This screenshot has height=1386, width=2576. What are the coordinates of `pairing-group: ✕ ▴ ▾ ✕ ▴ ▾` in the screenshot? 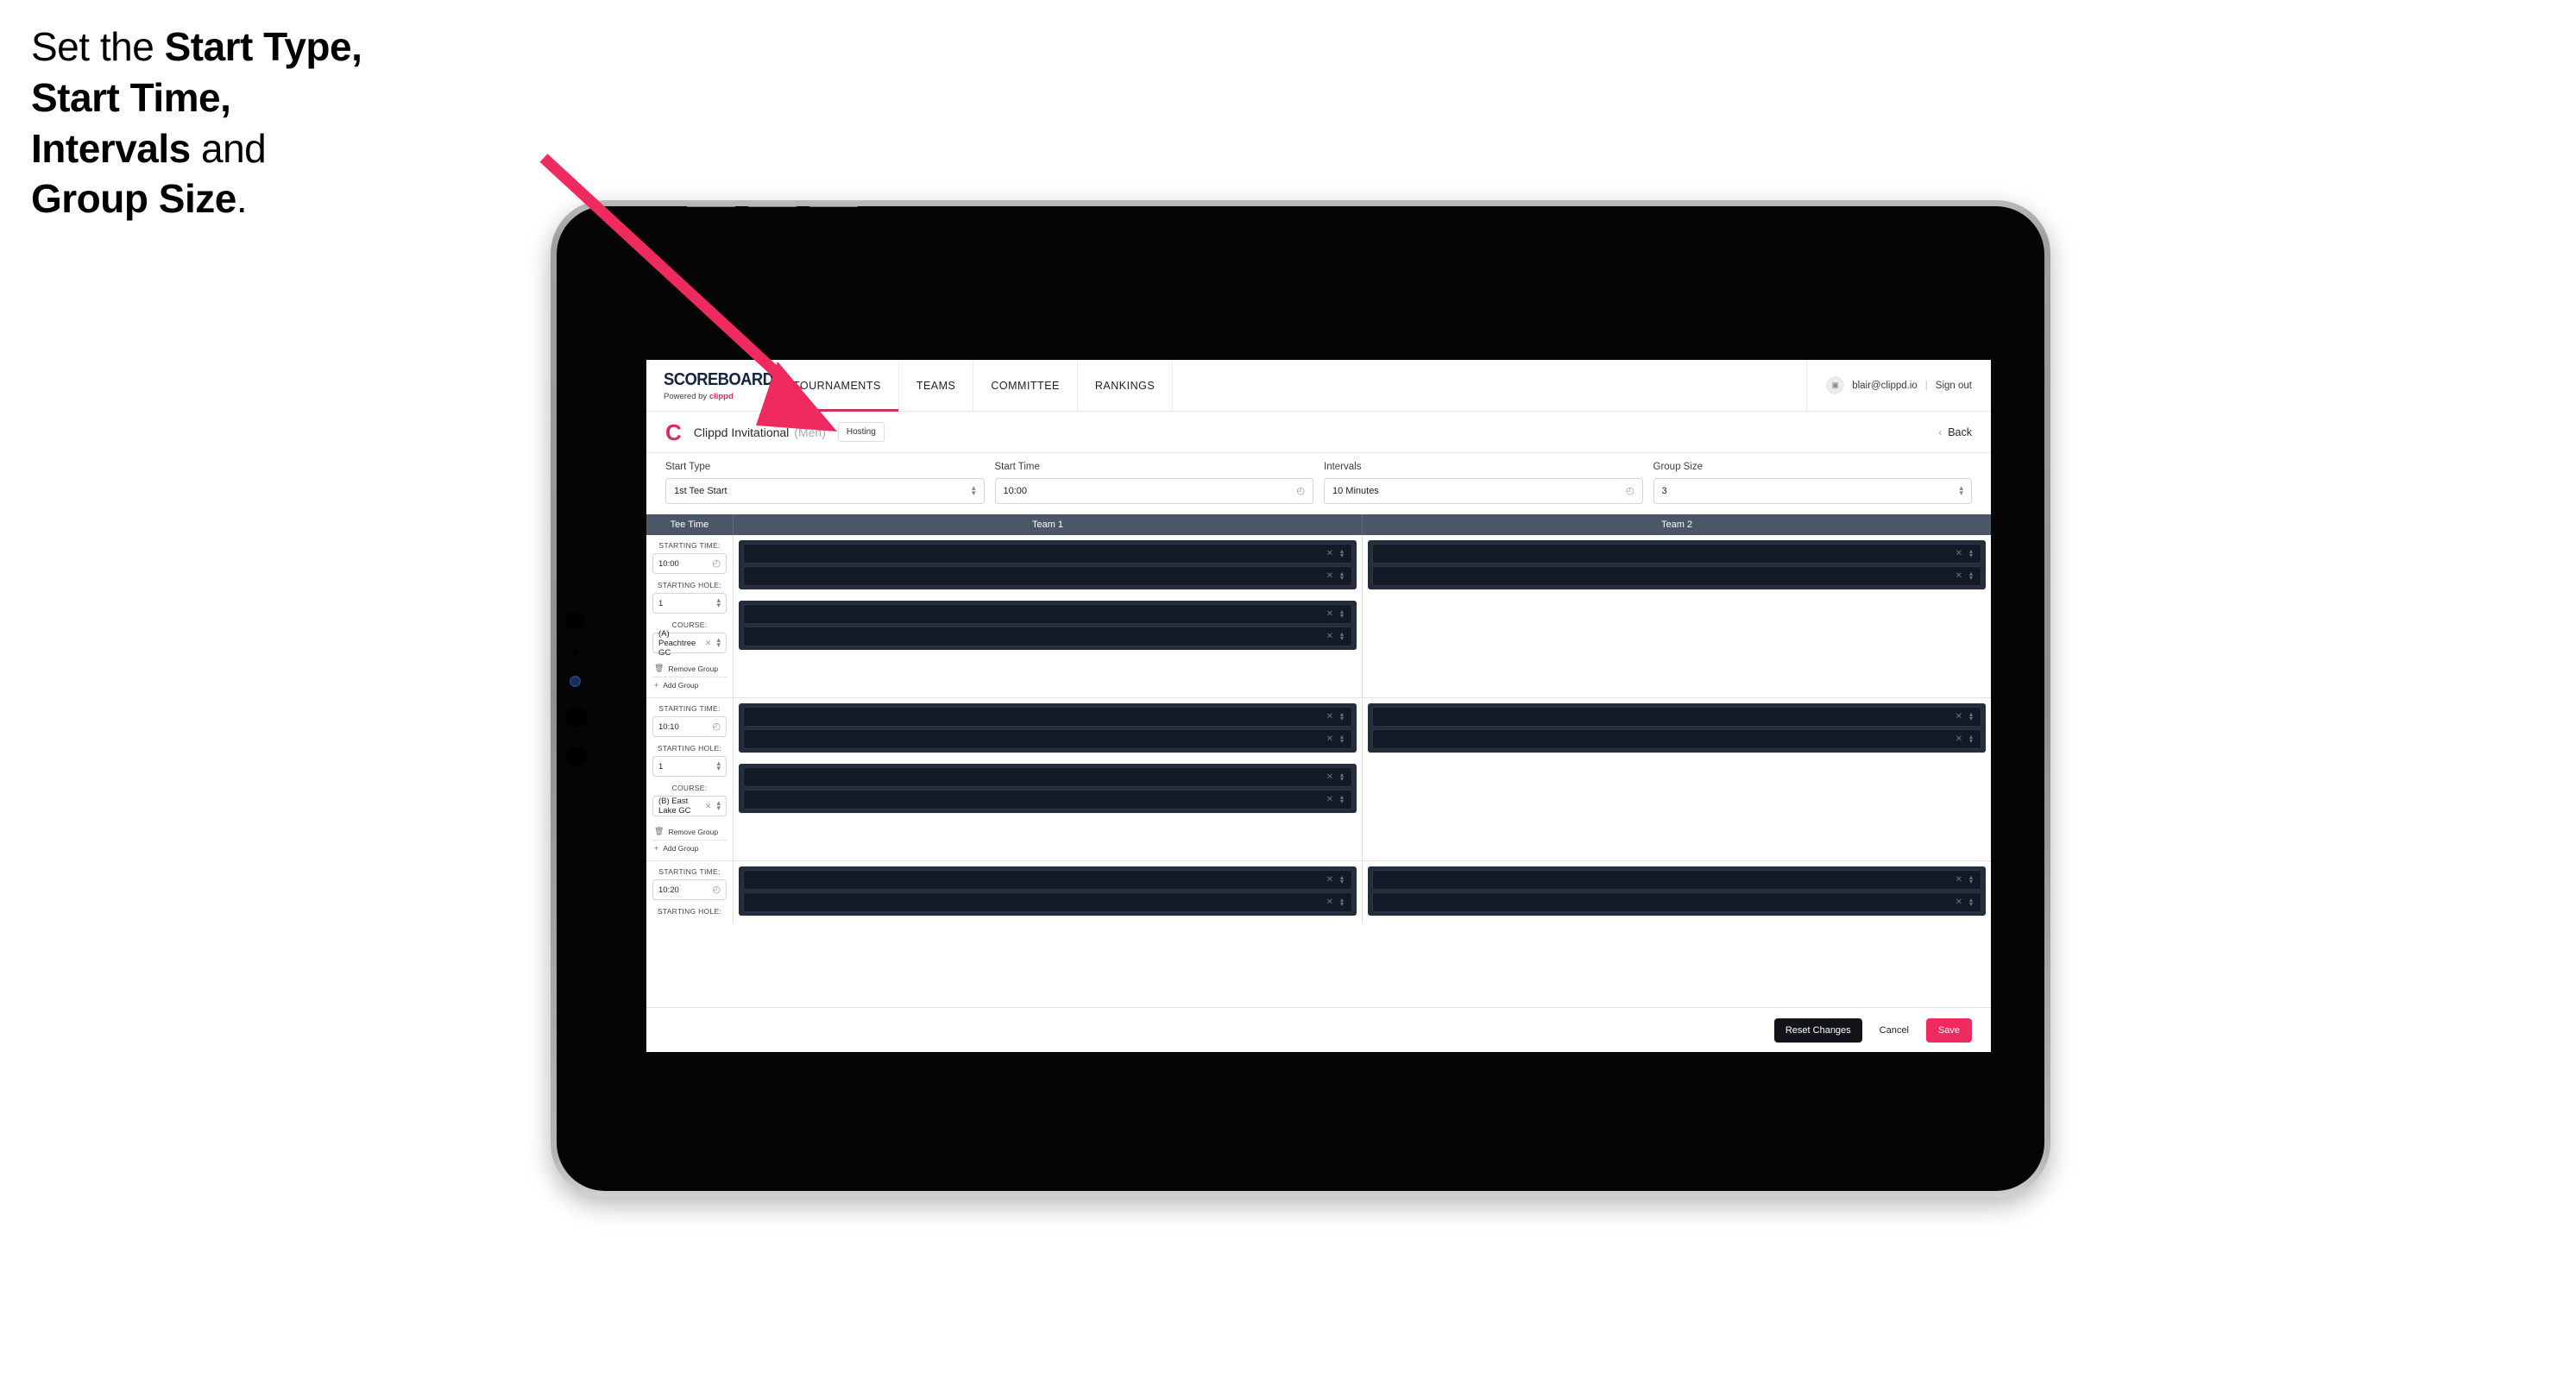 It's located at (1677, 565).